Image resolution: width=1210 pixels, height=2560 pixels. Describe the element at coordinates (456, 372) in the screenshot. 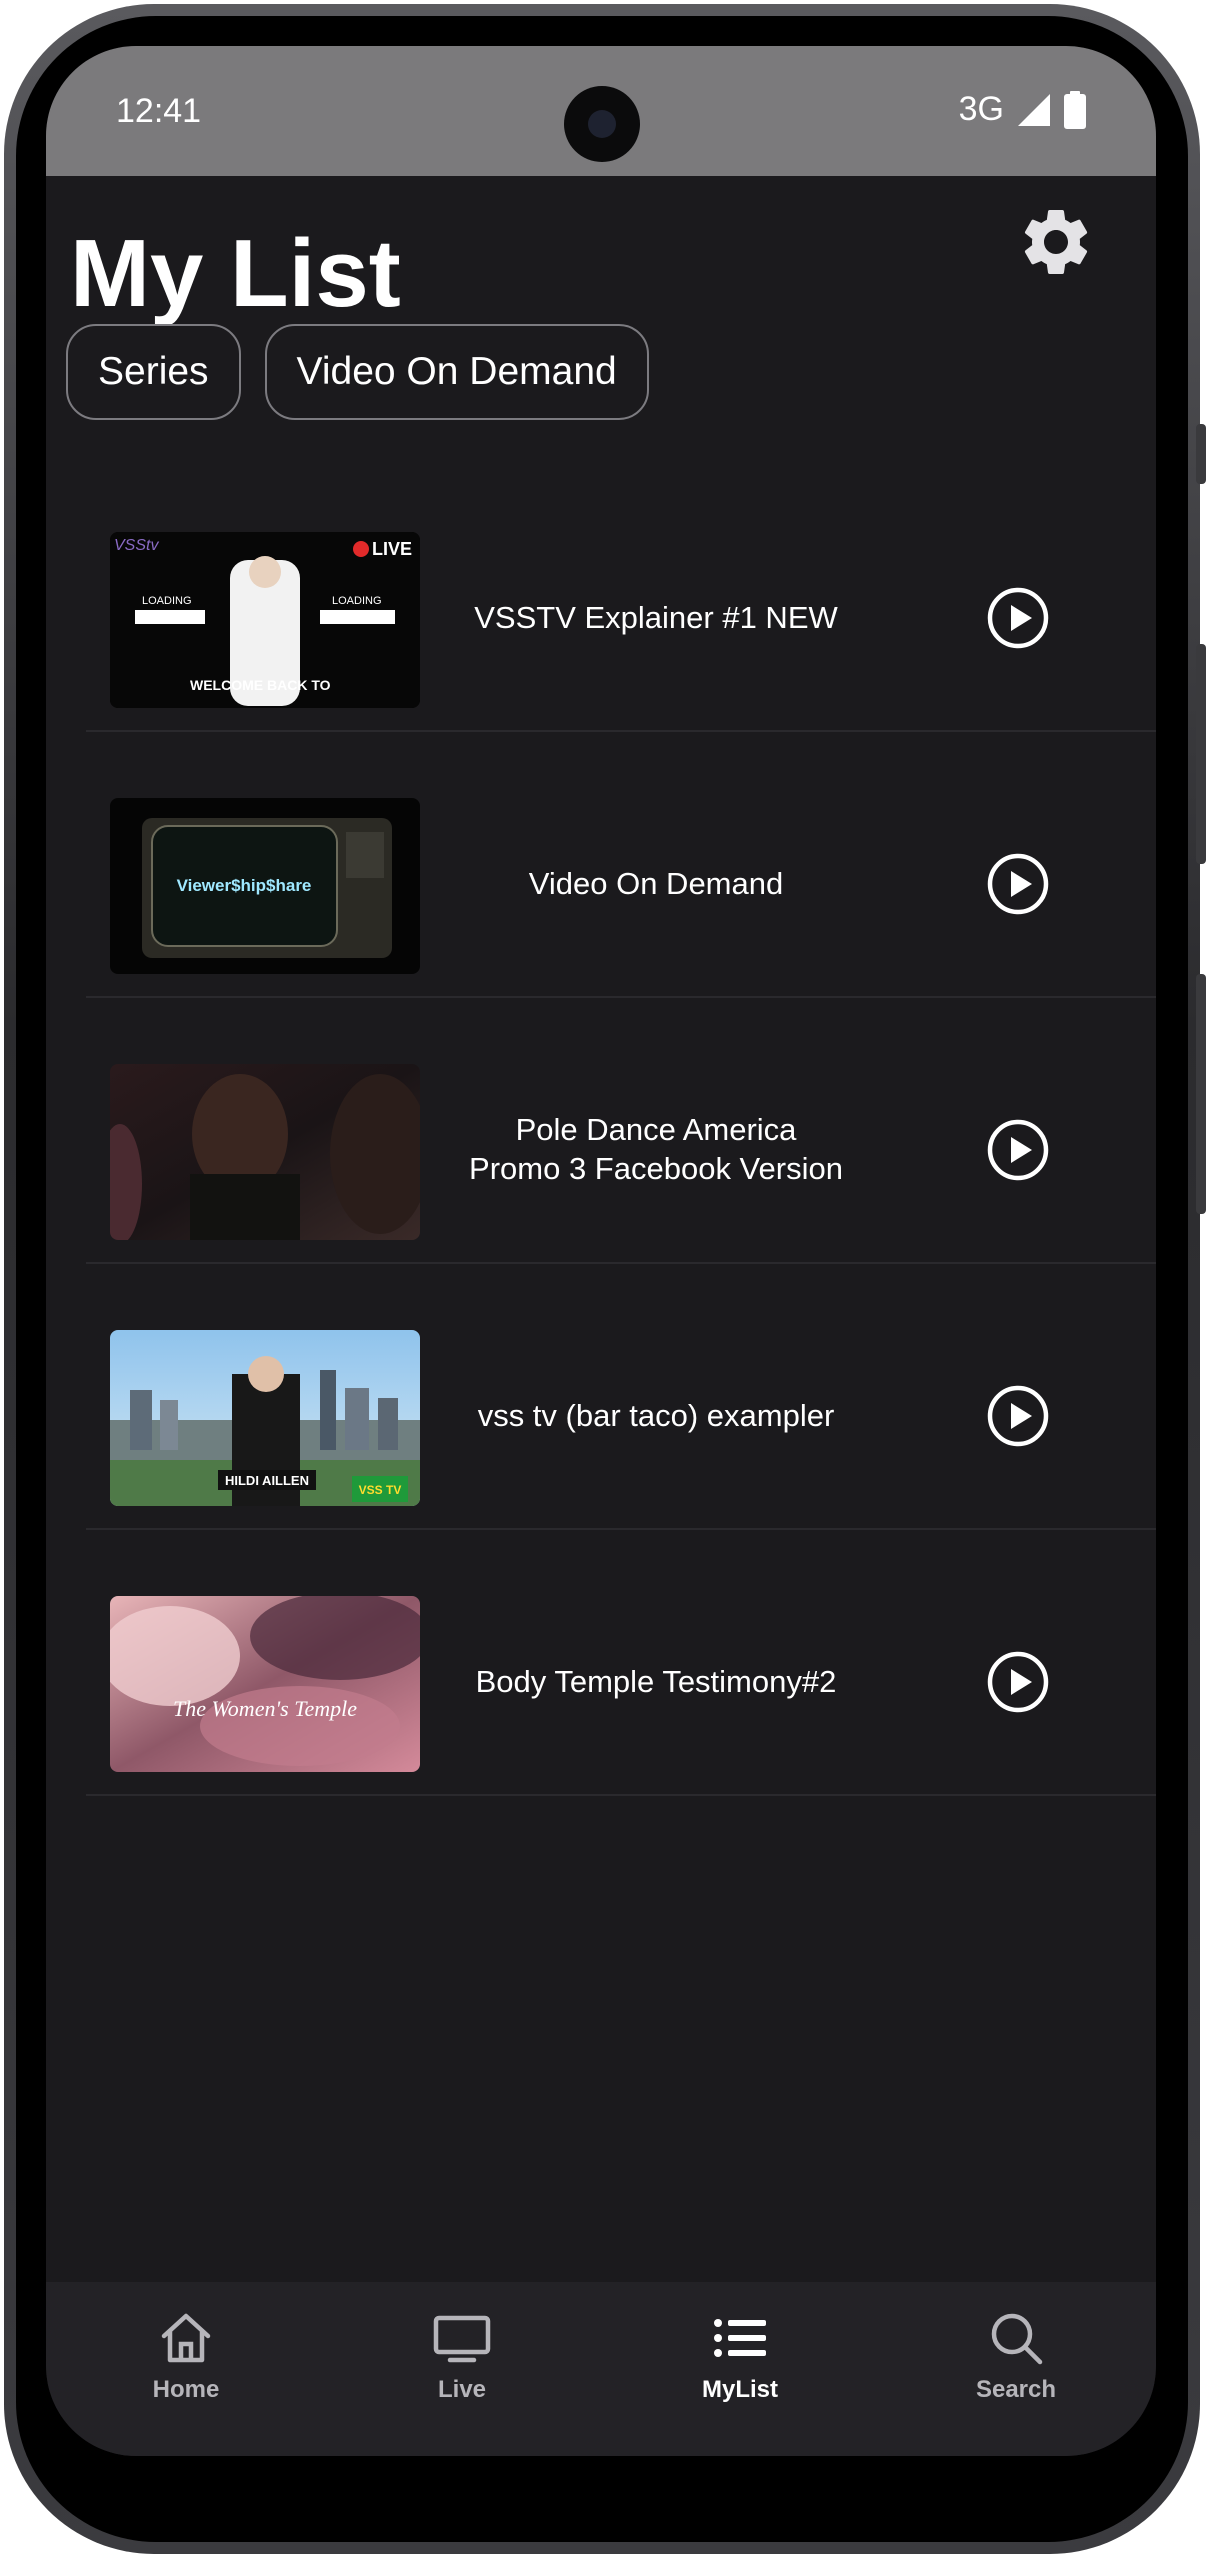

I see `chip-video-on-demand: Video On Demand` at that location.